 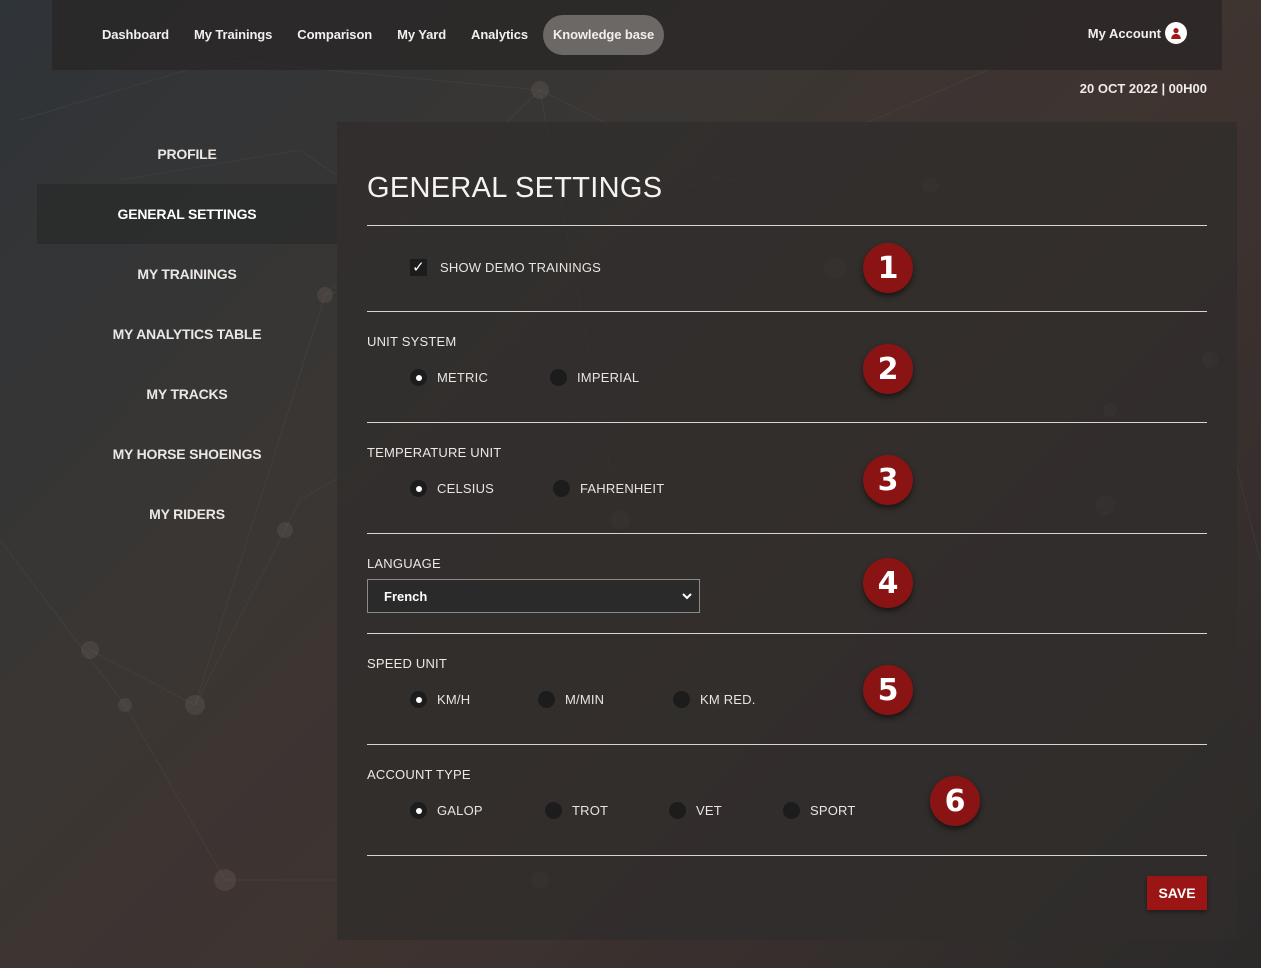 I want to click on page-title: GENERAL SETTINGS, so click(x=515, y=188).